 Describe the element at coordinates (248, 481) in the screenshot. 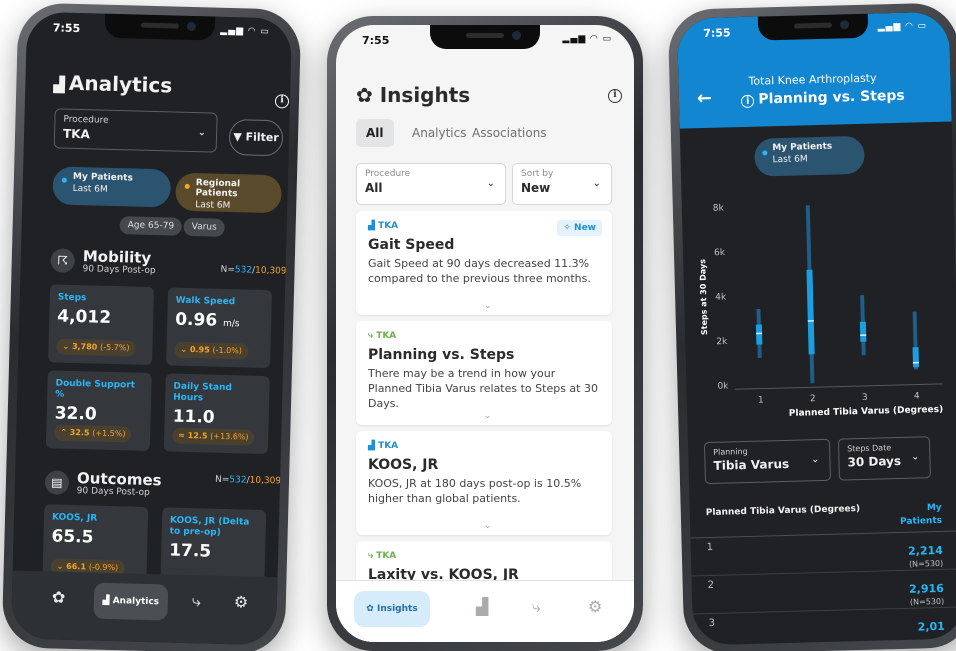

I see `outcomes-n-count: N=532/10,309` at that location.